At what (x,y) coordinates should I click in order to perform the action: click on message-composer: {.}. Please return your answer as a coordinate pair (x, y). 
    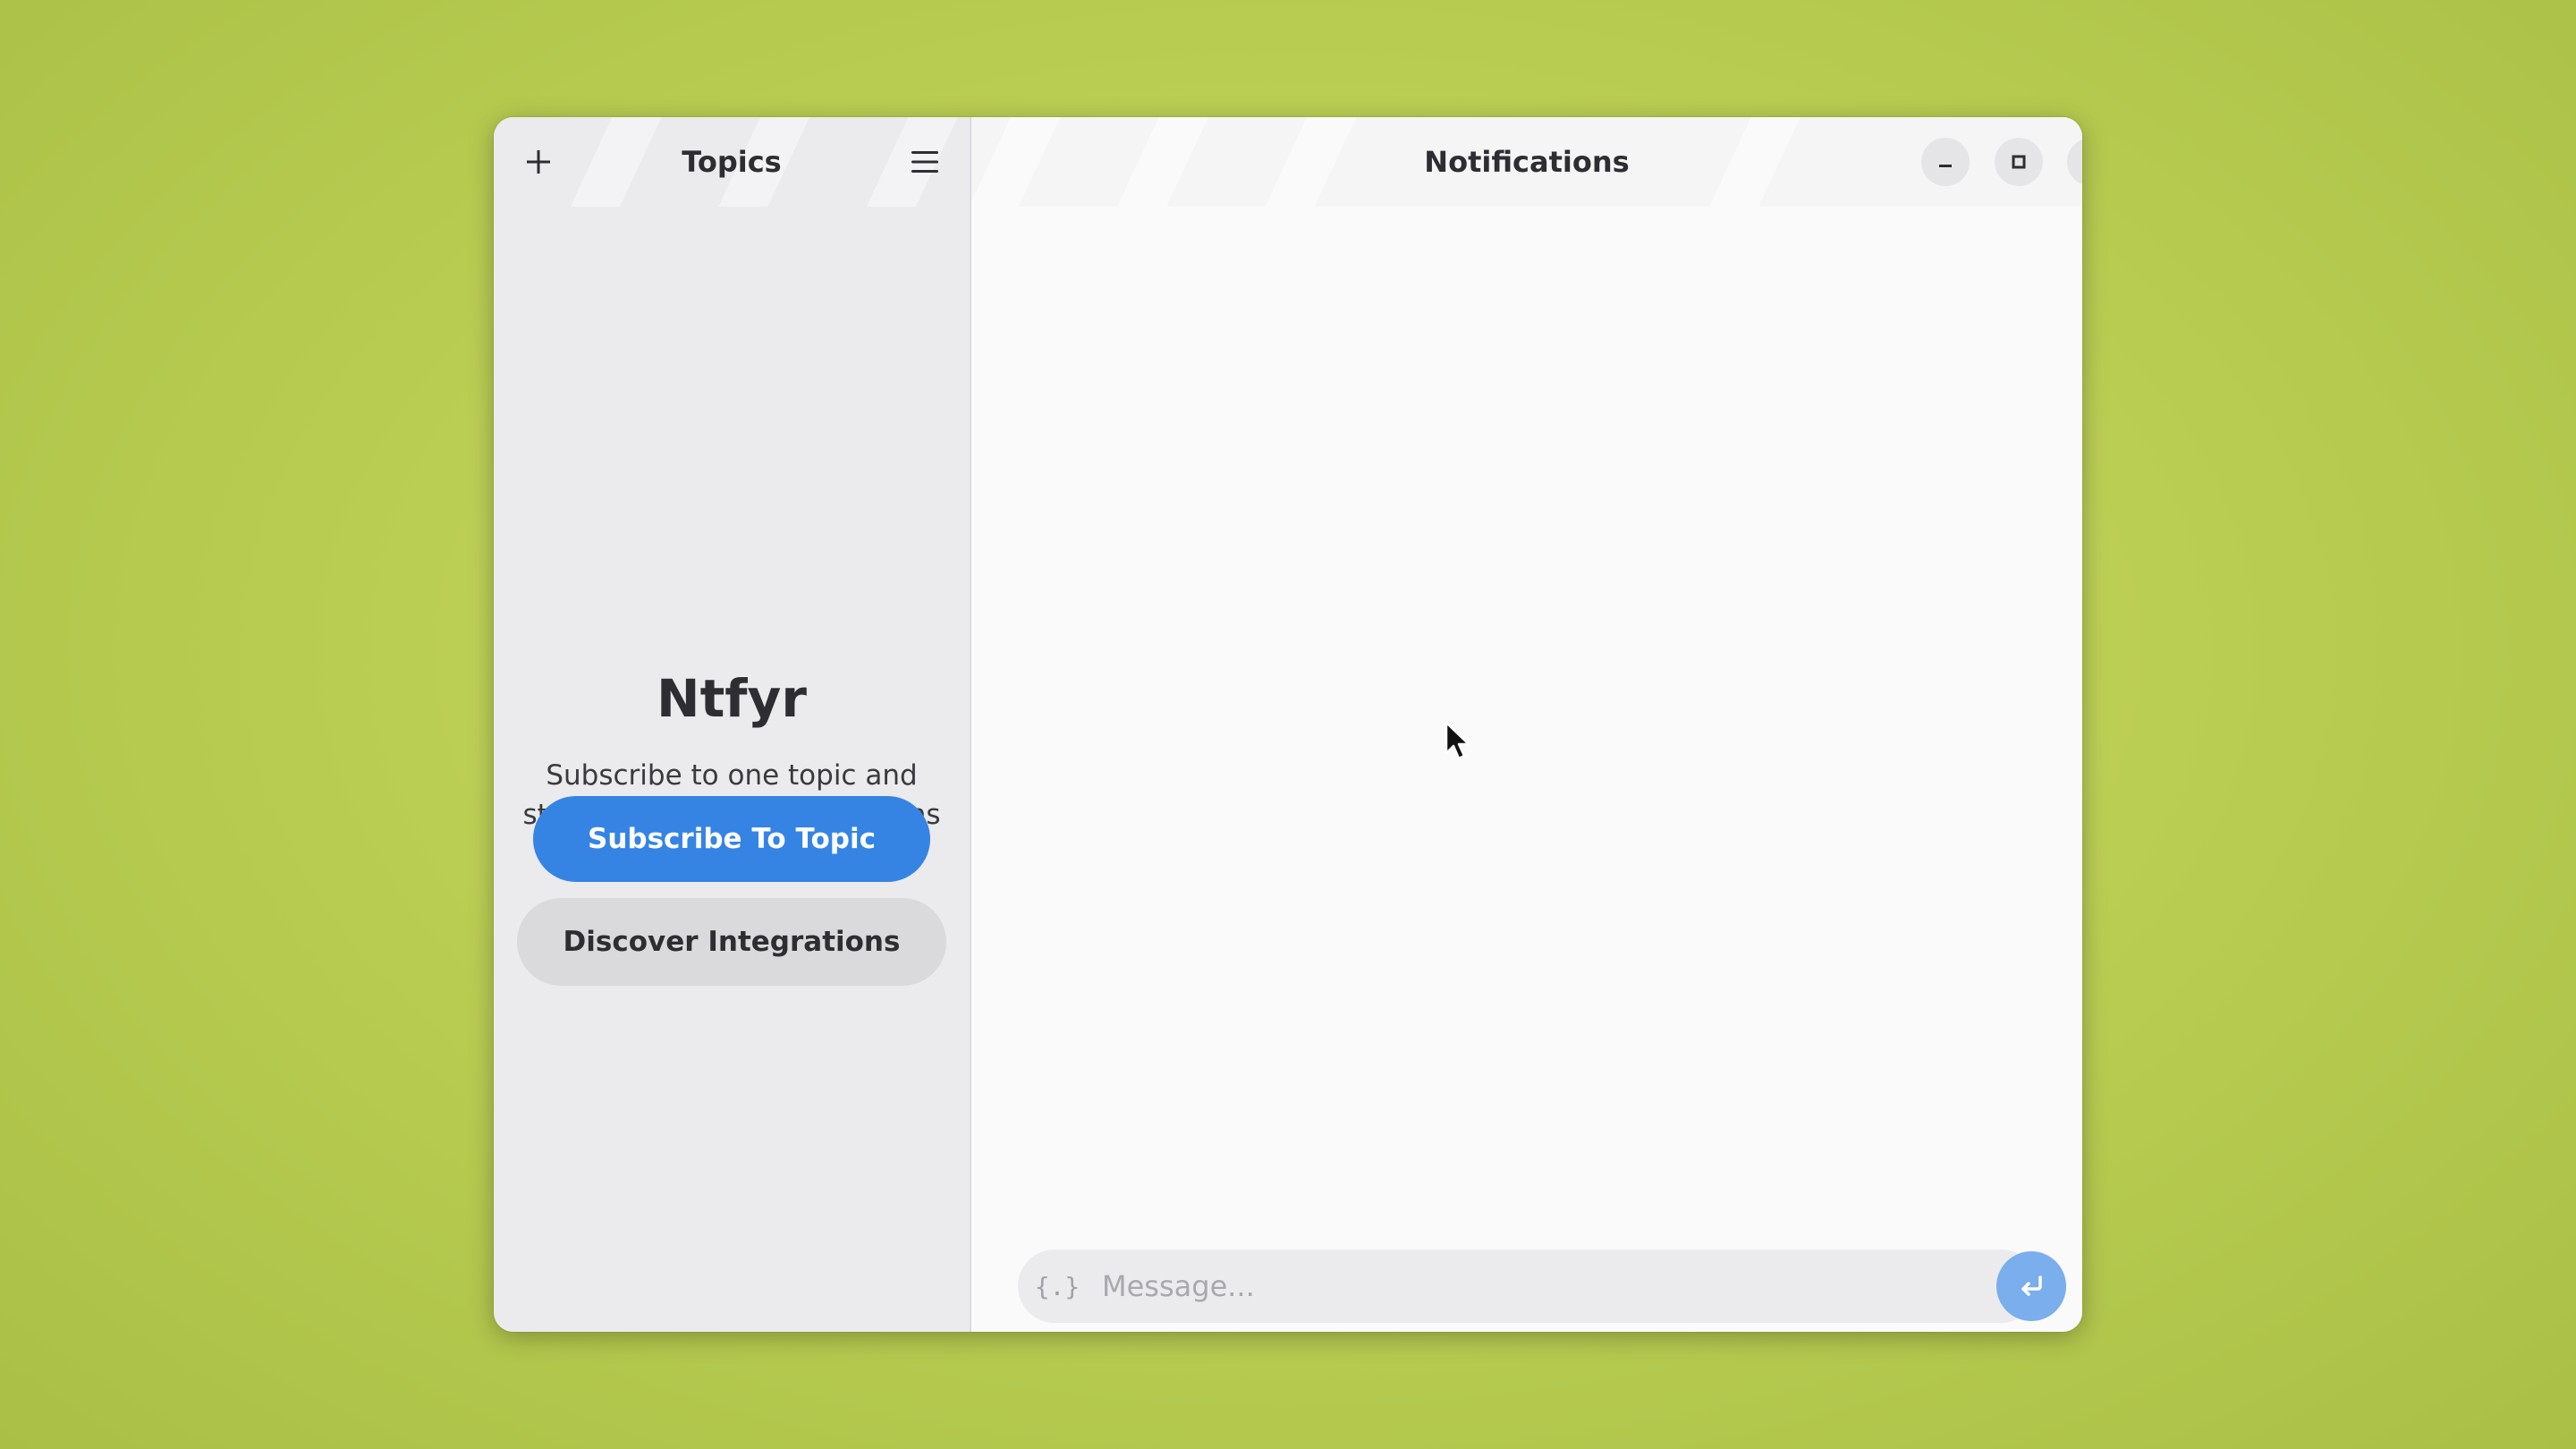
    Looking at the image, I should click on (1528, 1286).